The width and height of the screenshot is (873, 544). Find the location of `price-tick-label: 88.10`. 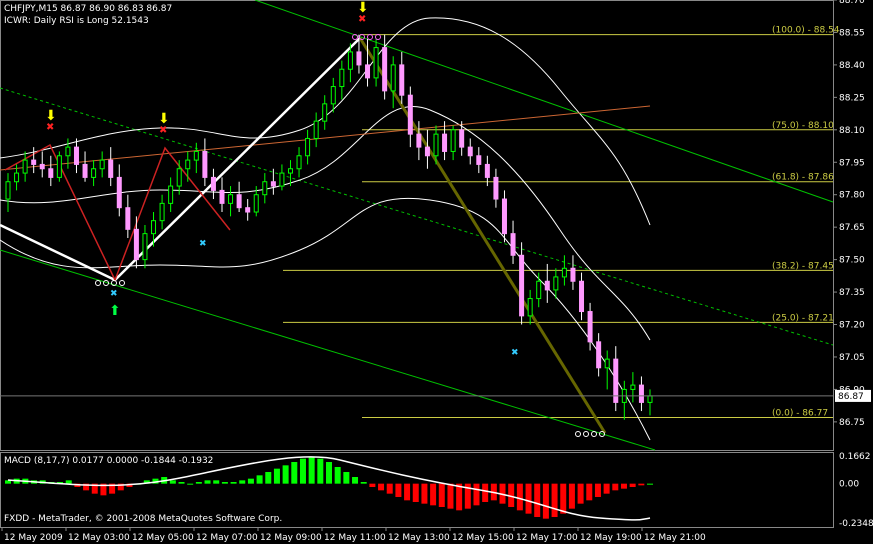

price-tick-label: 88.10 is located at coordinates (852, 131).